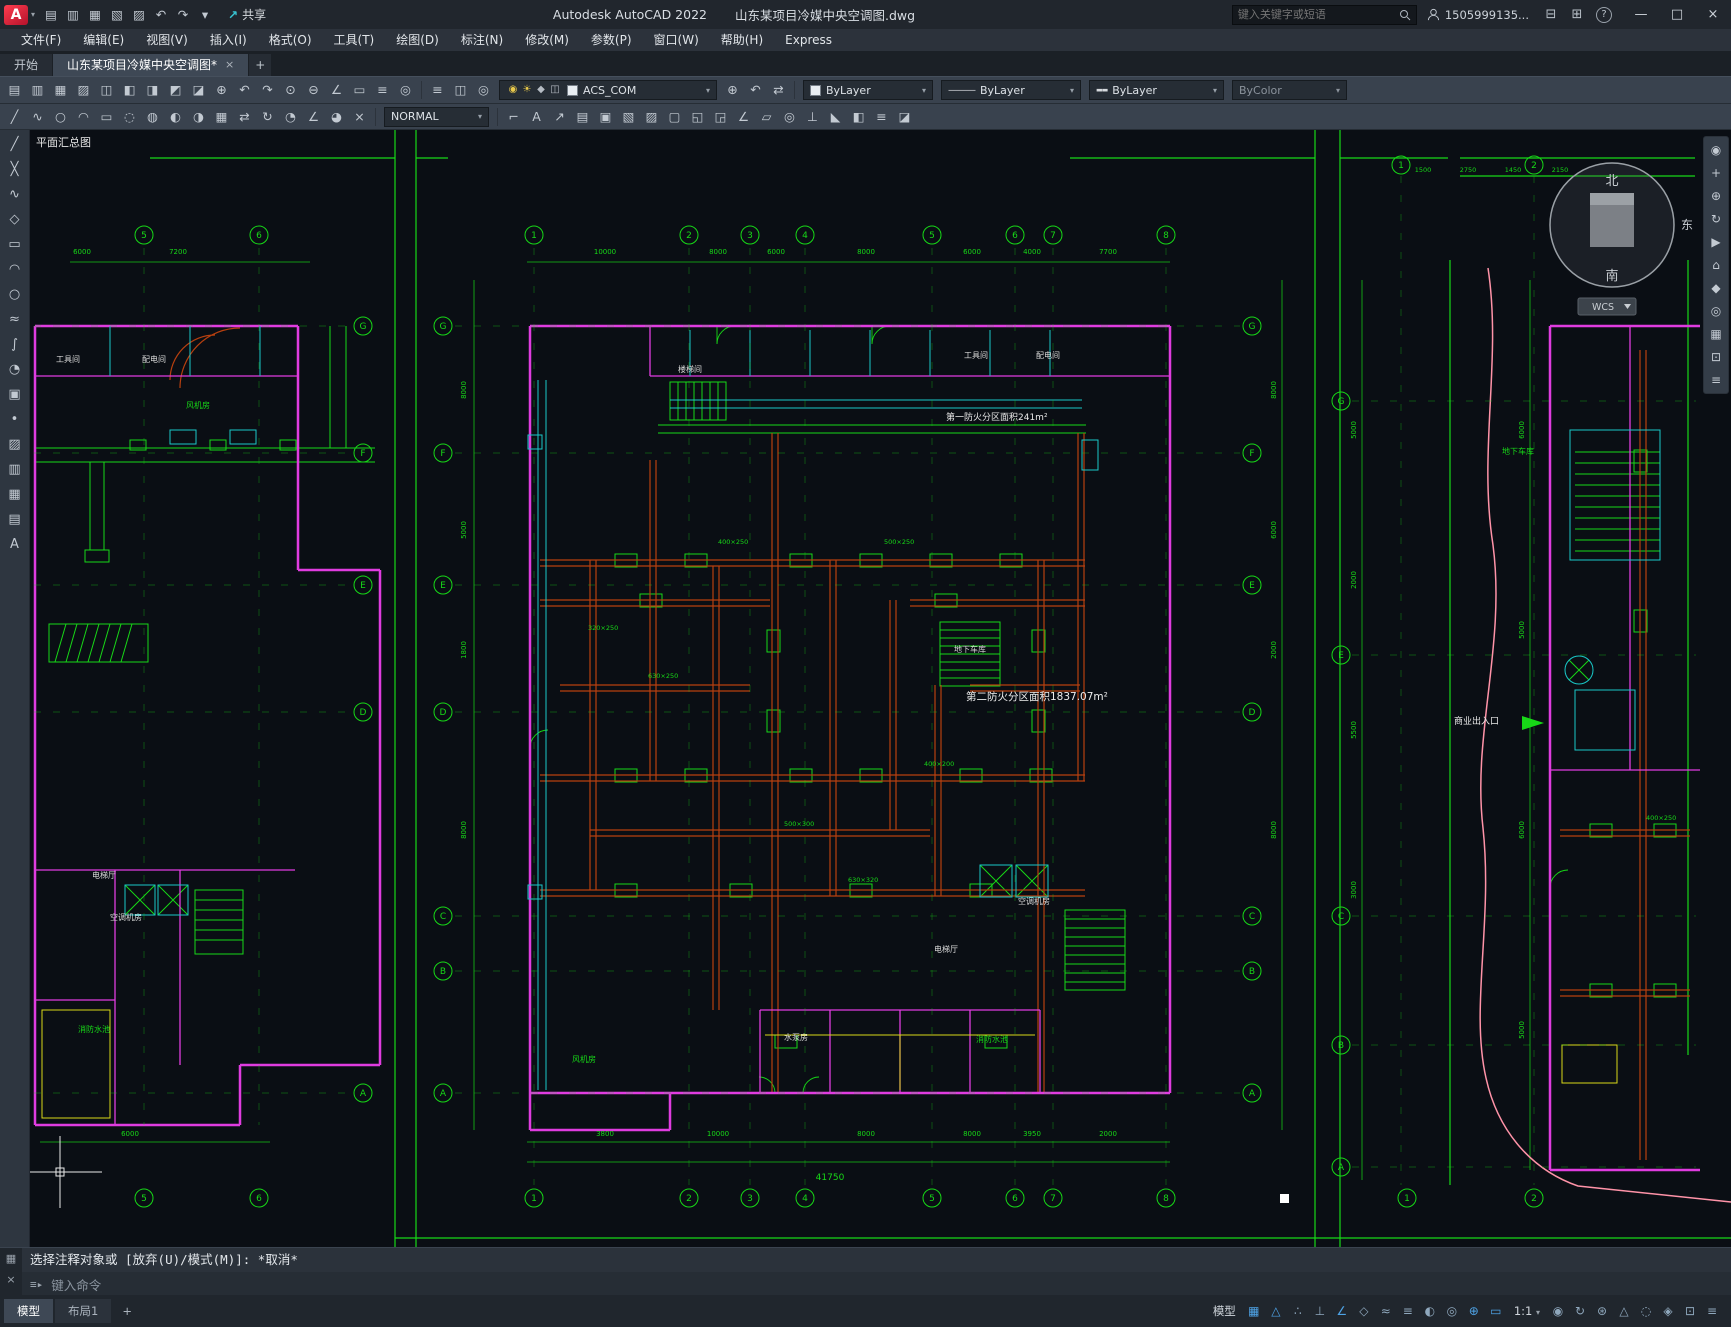  Describe the element at coordinates (336, 90) in the screenshot. I see `measure-icon: ∠` at that location.